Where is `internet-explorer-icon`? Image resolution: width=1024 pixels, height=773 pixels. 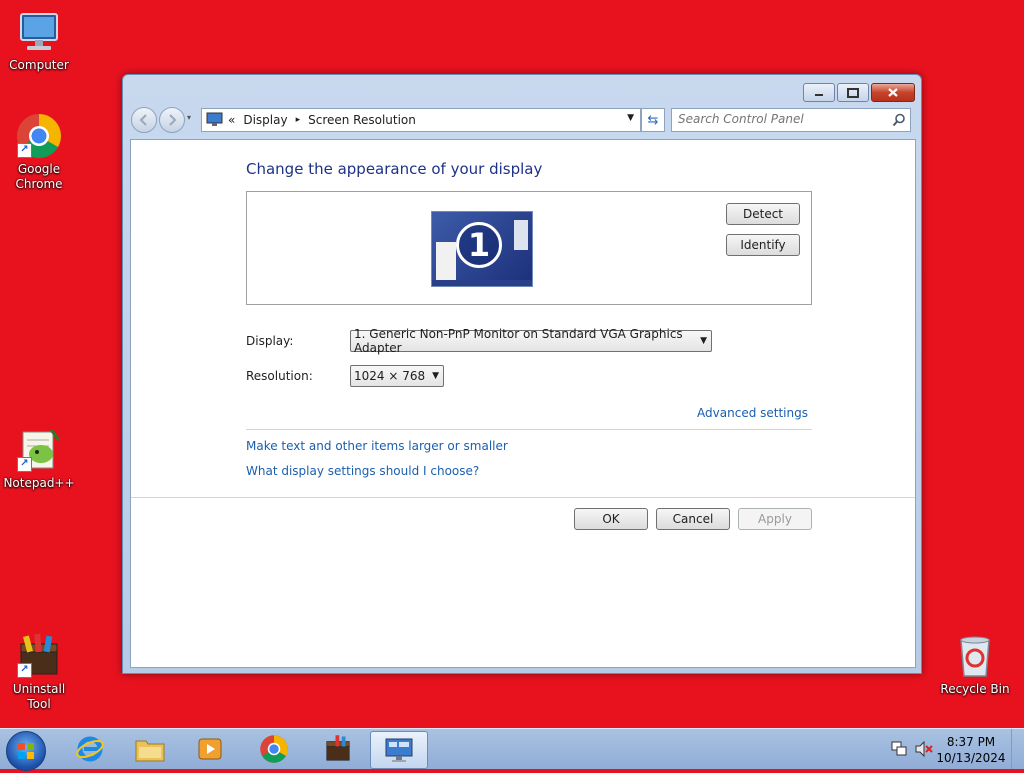
internet-explorer-icon is located at coordinates (90, 749).